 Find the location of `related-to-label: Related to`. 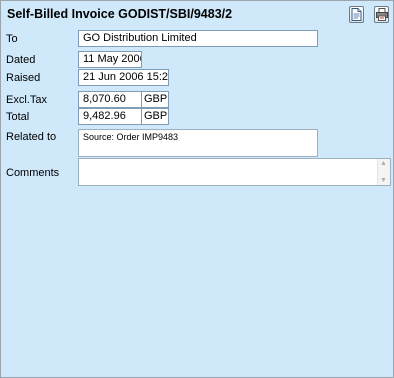

related-to-label: Related to is located at coordinates (31, 137).